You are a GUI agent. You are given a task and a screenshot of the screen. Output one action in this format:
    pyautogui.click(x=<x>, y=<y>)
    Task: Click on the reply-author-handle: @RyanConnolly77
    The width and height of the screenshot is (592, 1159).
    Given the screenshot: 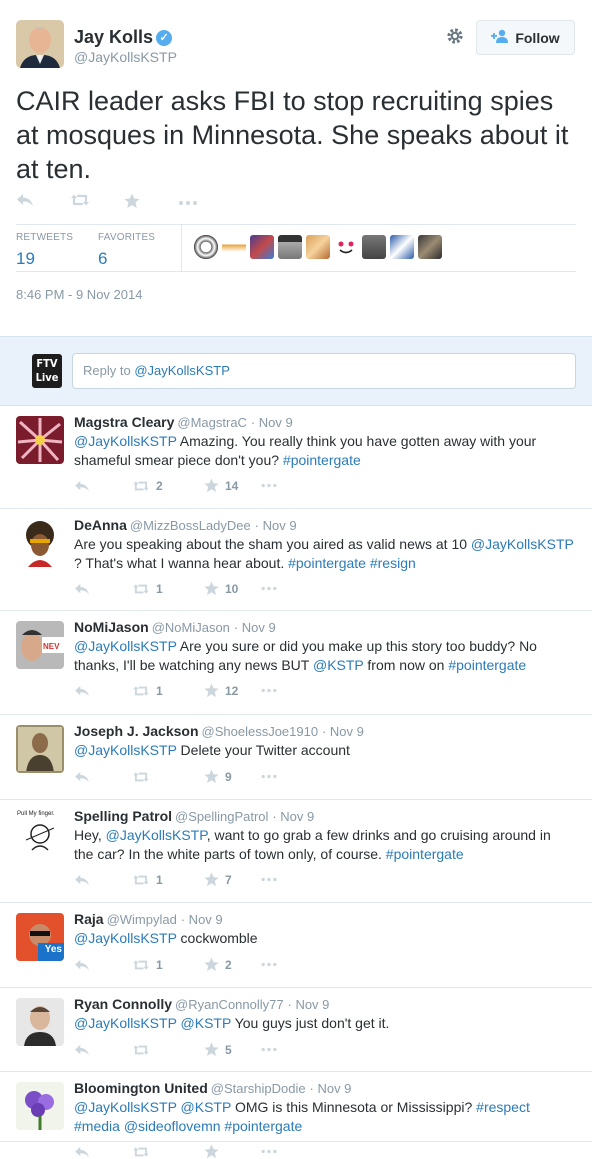 What is the action you would take?
    pyautogui.click(x=229, y=1004)
    